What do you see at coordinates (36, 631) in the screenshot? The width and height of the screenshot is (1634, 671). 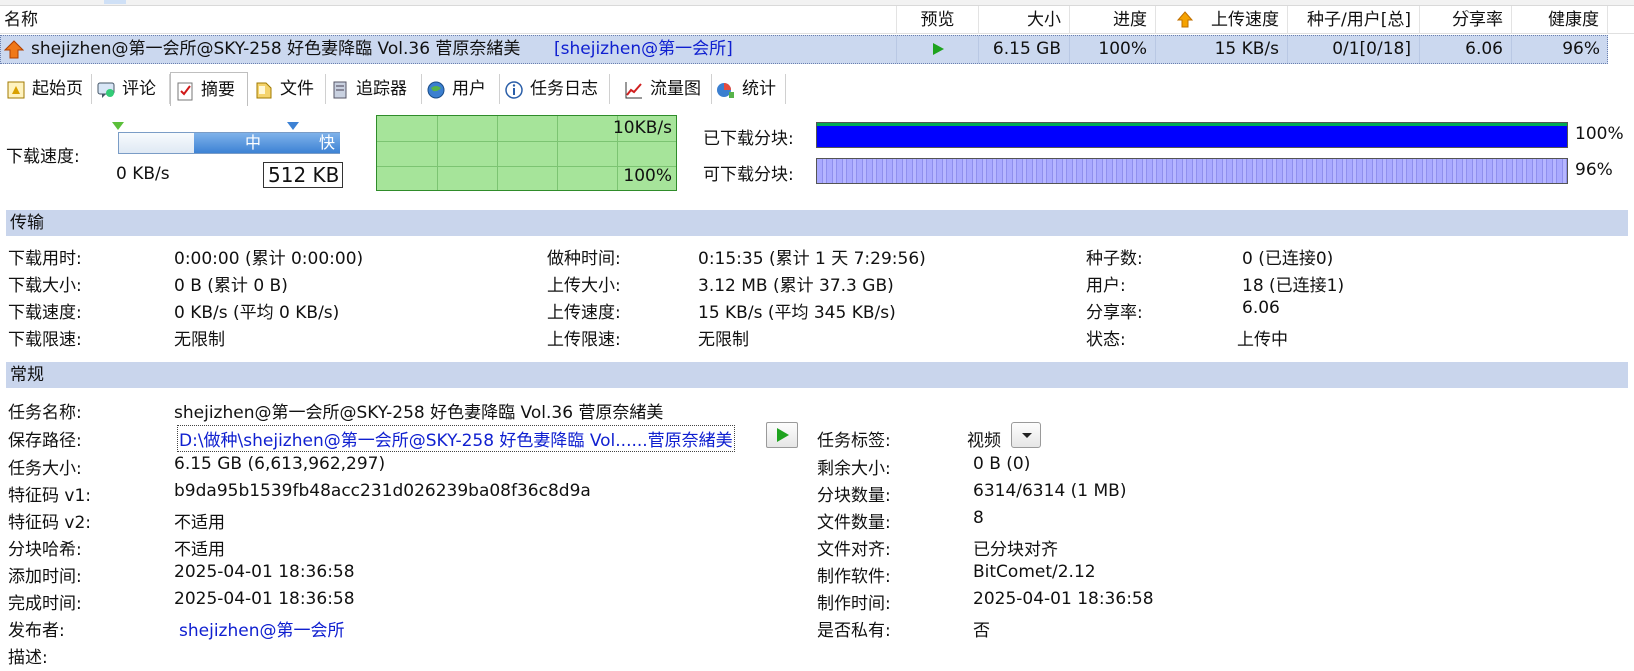 I see `publisher-label: 发布者:` at bounding box center [36, 631].